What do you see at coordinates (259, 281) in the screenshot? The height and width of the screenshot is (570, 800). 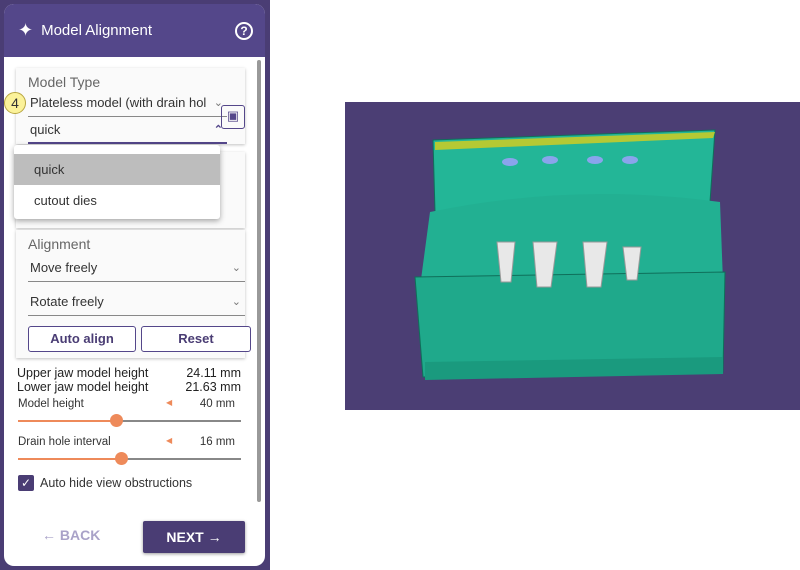 I see `scrollbar` at bounding box center [259, 281].